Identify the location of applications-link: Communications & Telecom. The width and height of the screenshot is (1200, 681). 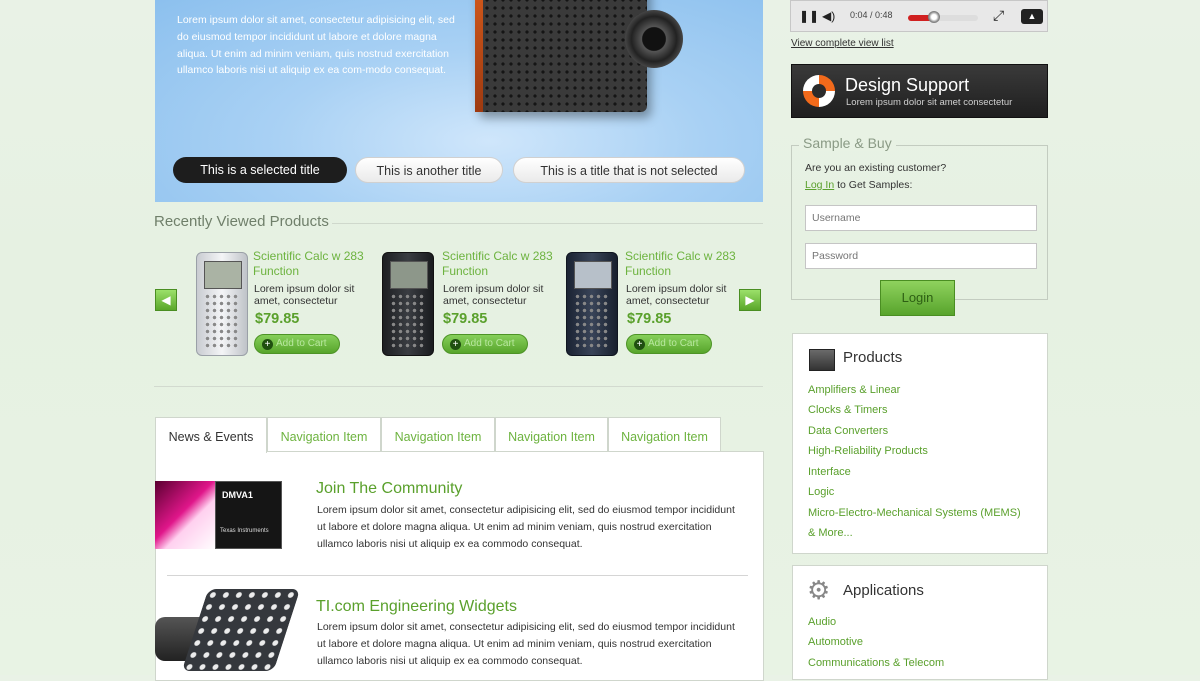
(876, 663).